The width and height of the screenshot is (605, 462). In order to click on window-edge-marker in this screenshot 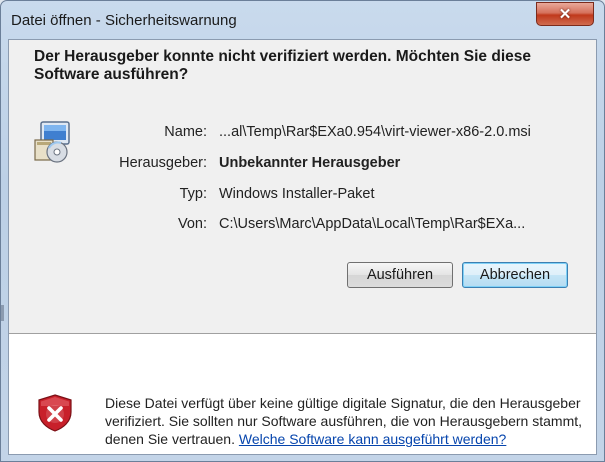, I will do `click(2, 313)`.